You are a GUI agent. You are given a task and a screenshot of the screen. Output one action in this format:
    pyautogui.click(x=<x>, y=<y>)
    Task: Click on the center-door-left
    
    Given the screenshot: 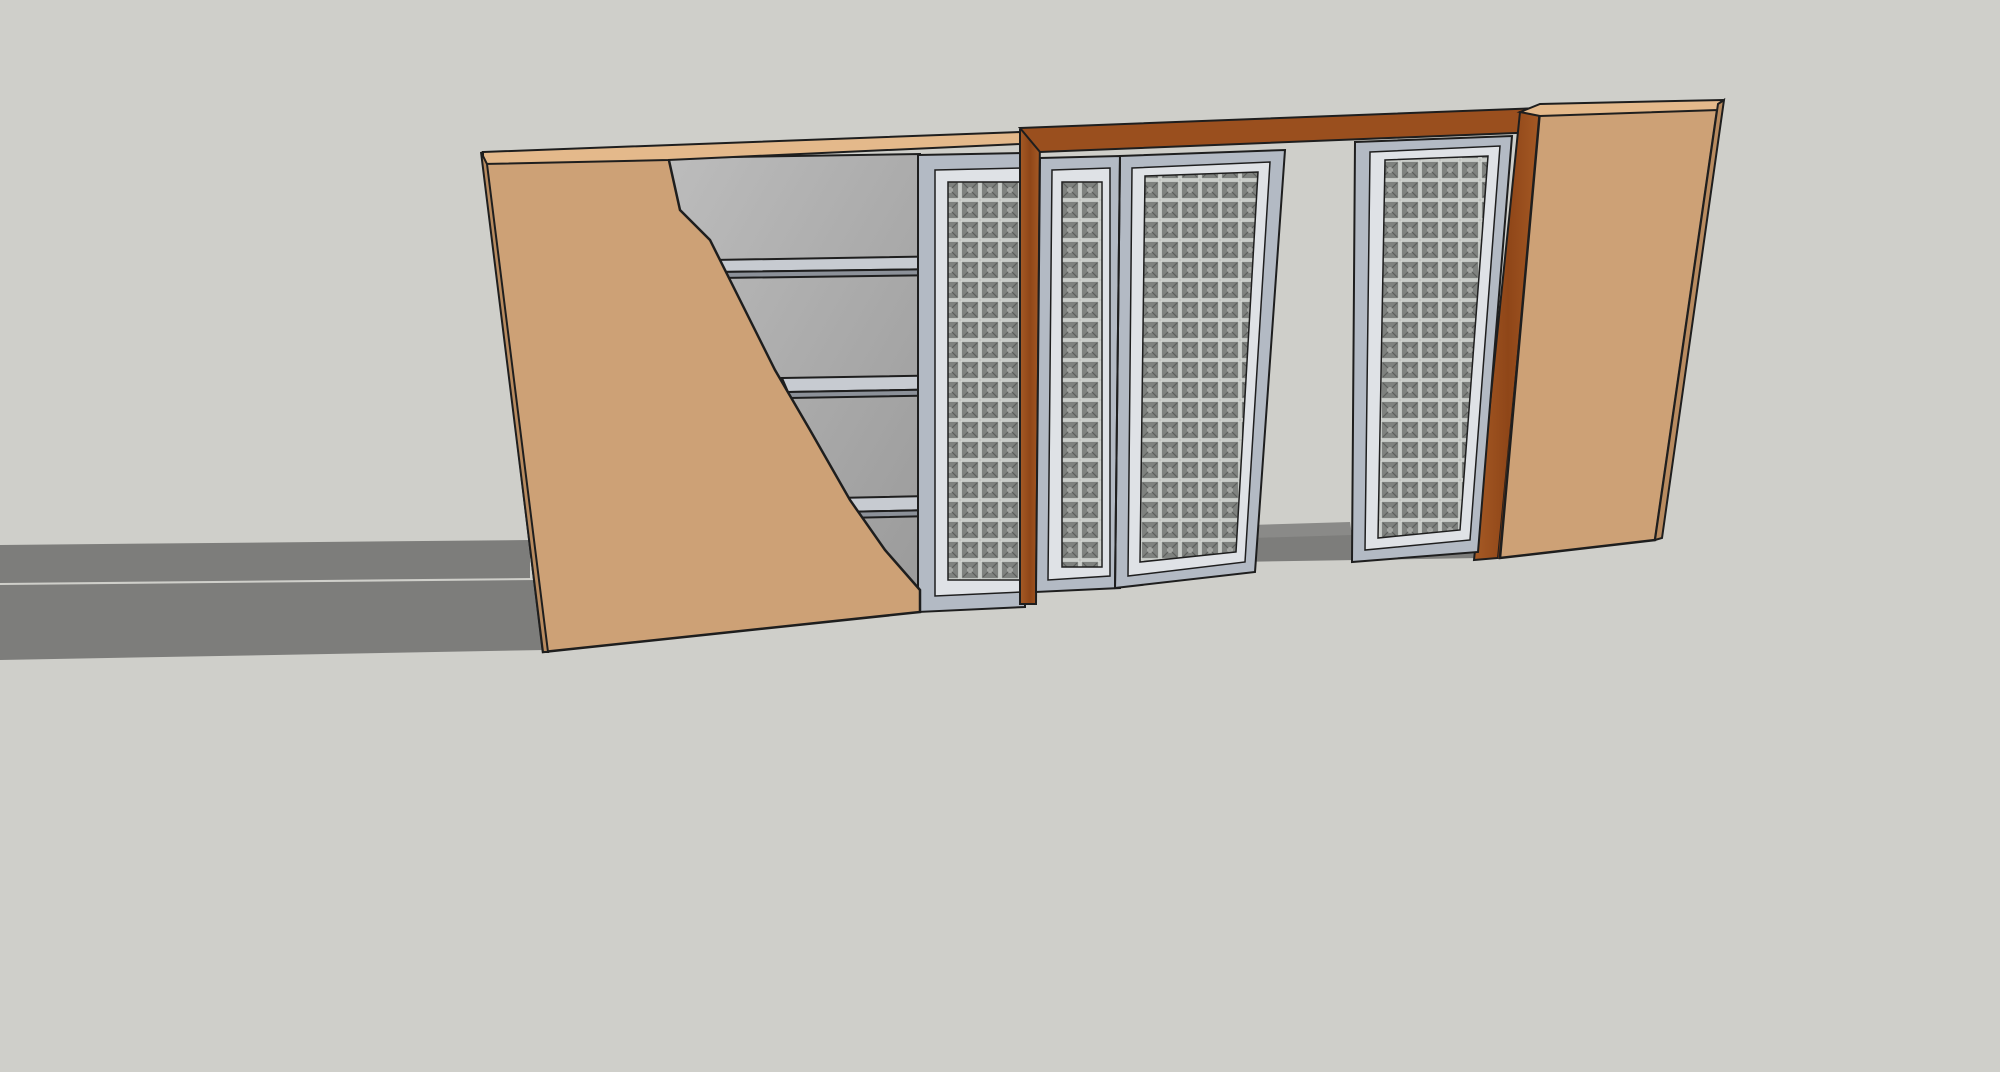 What is the action you would take?
    pyautogui.click(x=1077, y=374)
    